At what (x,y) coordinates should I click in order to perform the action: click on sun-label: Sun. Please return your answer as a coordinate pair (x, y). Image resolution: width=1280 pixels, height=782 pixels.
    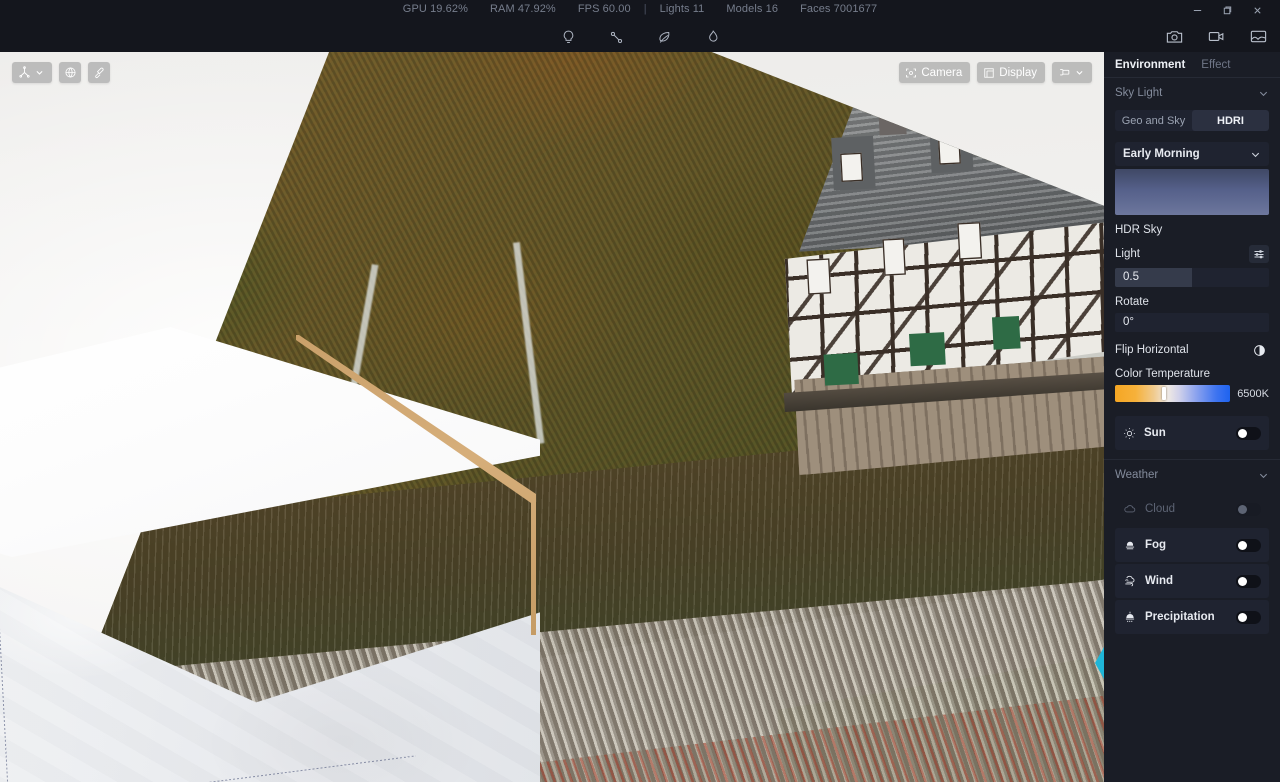
    Looking at the image, I should click on (1155, 433).